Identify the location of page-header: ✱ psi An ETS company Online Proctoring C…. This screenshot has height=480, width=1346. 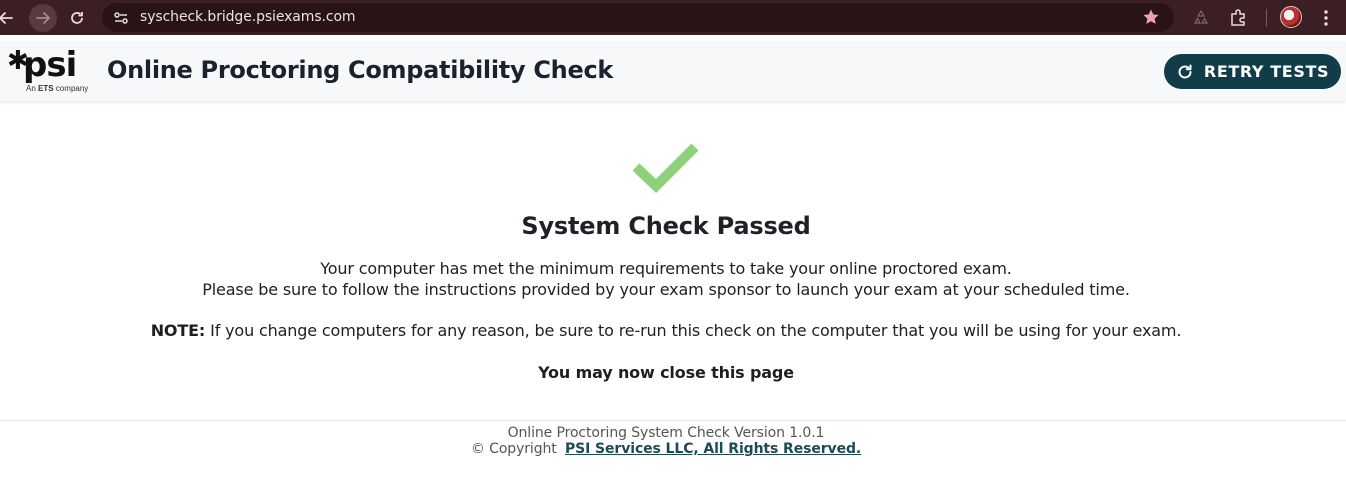
(673, 71).